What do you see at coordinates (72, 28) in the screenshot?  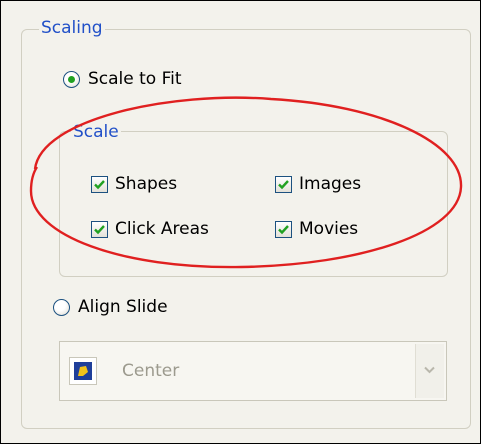 I see `scaling-group-title: Scaling` at bounding box center [72, 28].